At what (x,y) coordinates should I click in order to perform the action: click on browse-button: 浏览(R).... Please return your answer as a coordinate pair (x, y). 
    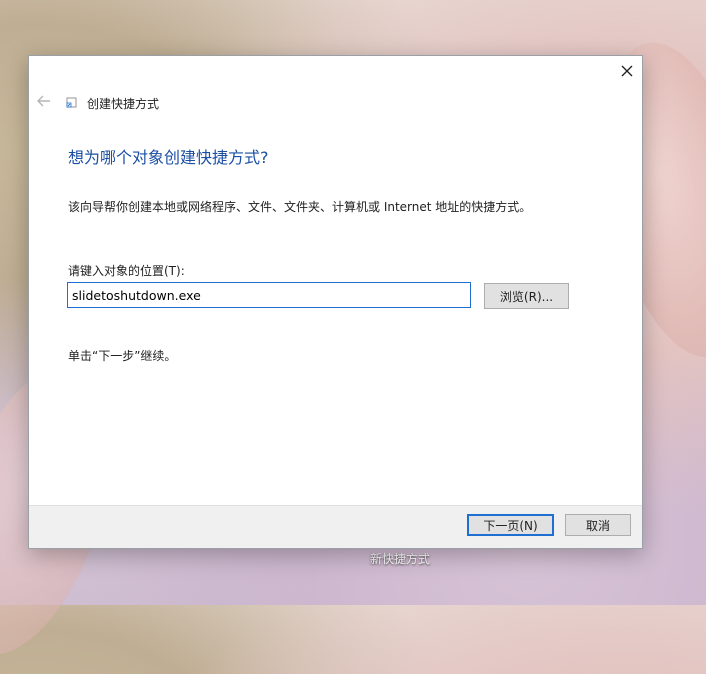
    Looking at the image, I should click on (526, 296).